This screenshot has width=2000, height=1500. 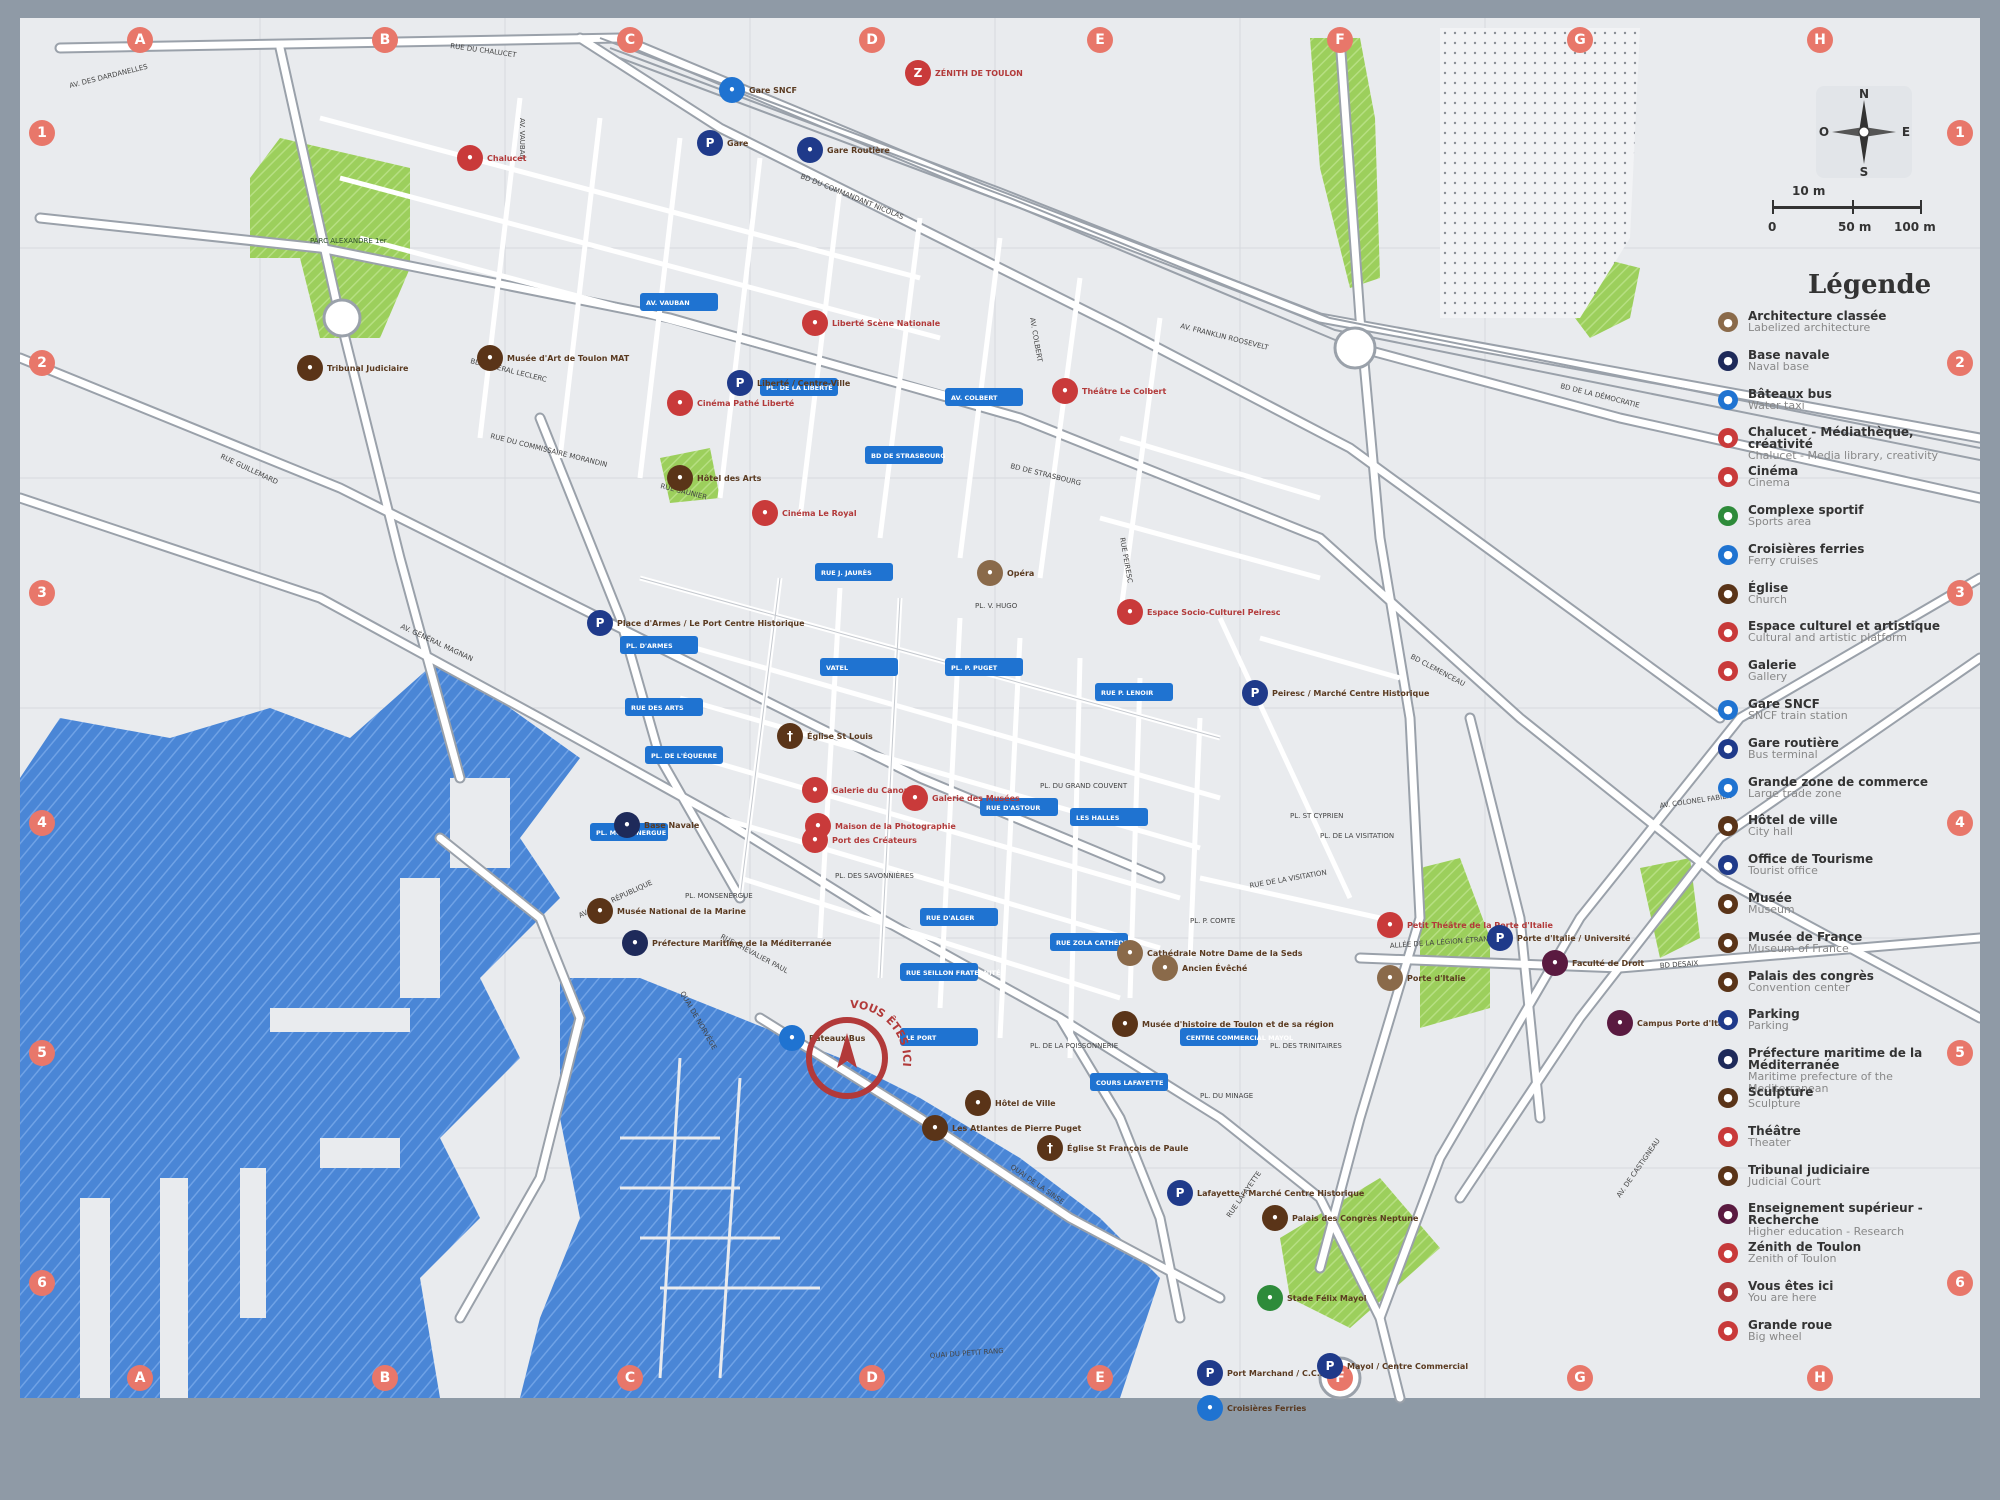 I want to click on poi-label: Porte d'Italie, so click(x=1436, y=978).